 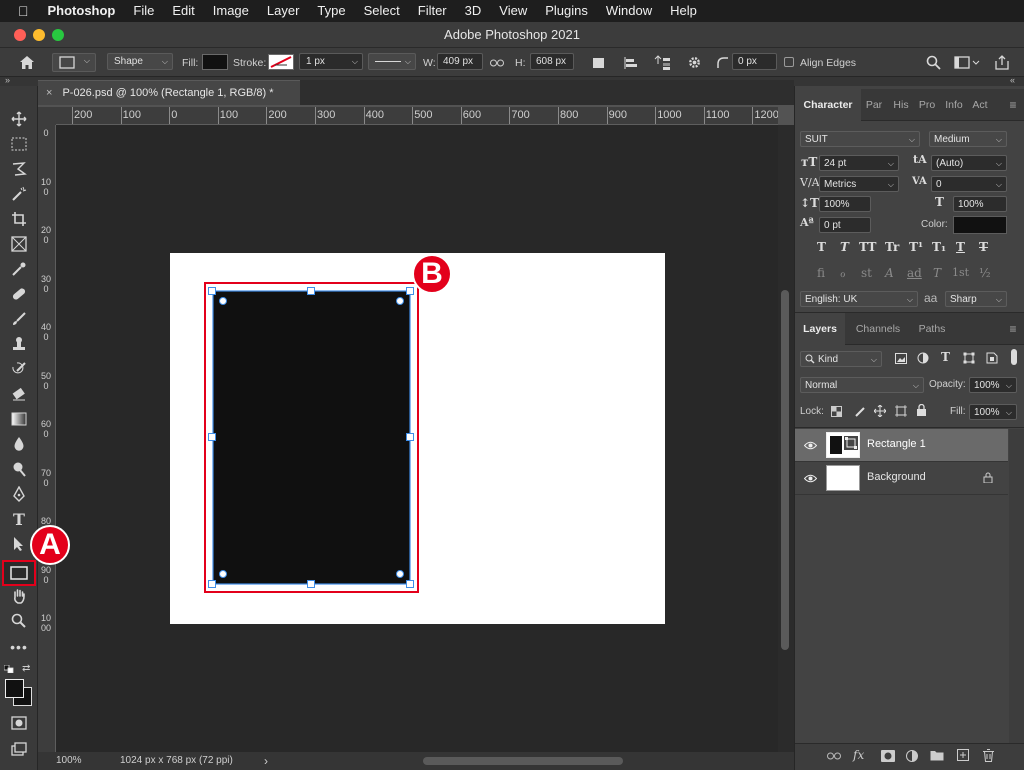 I want to click on tab-layers: Layers, so click(x=820, y=329).